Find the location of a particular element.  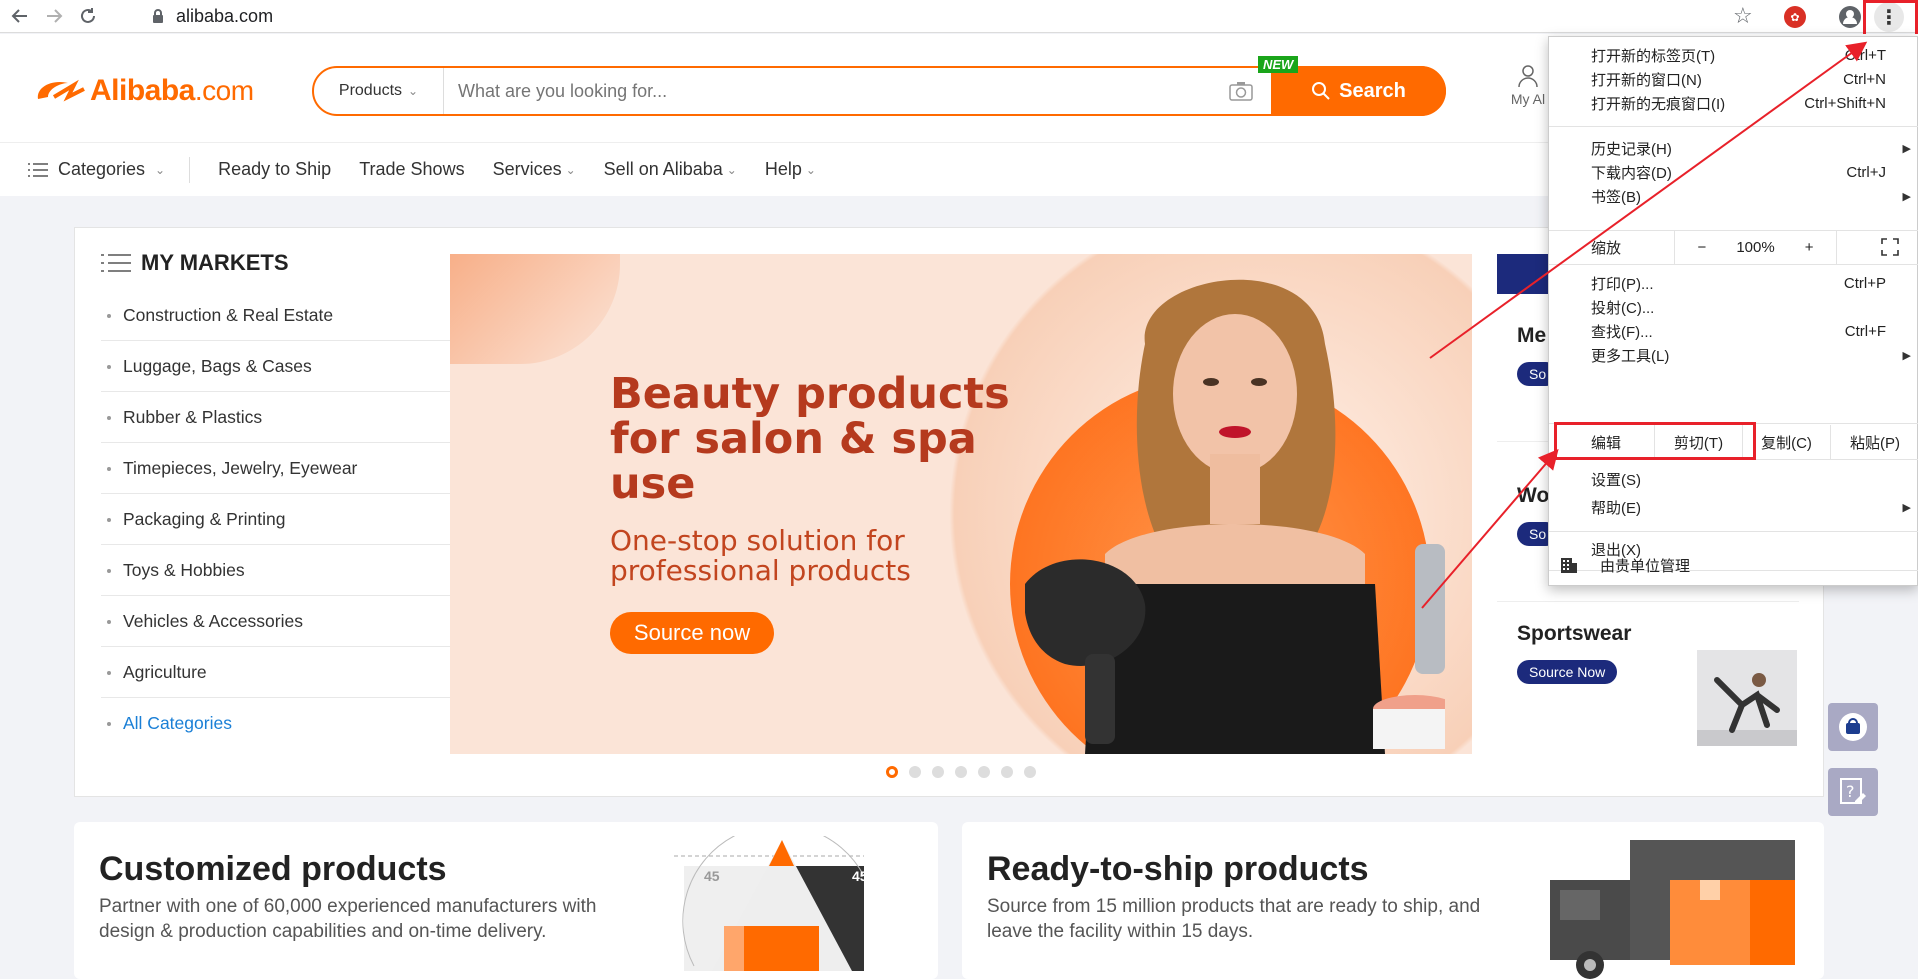

extension-icon: ✿ is located at coordinates (1795, 17).